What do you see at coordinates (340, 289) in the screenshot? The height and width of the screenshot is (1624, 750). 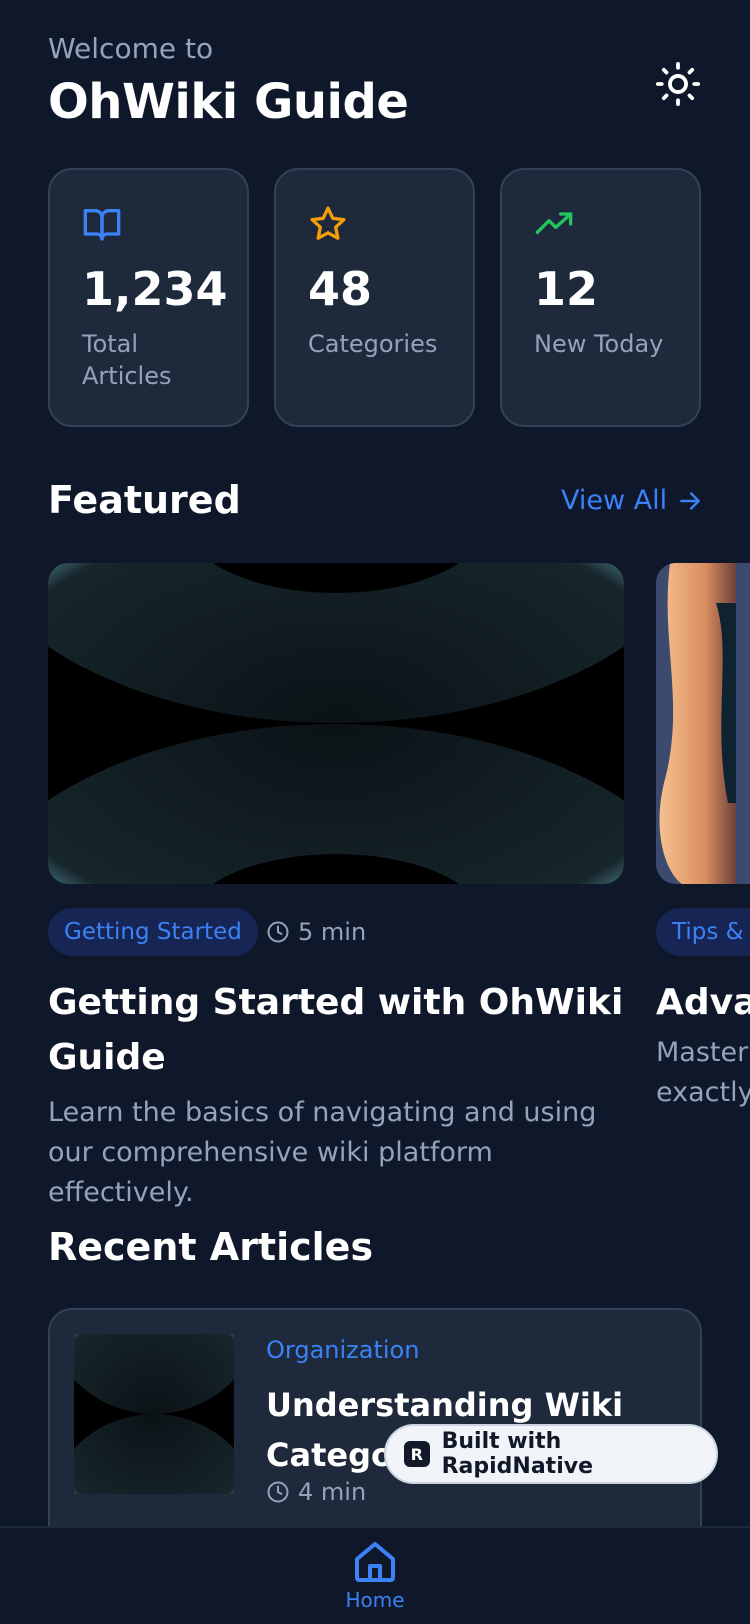 I see `stat-value: 48` at bounding box center [340, 289].